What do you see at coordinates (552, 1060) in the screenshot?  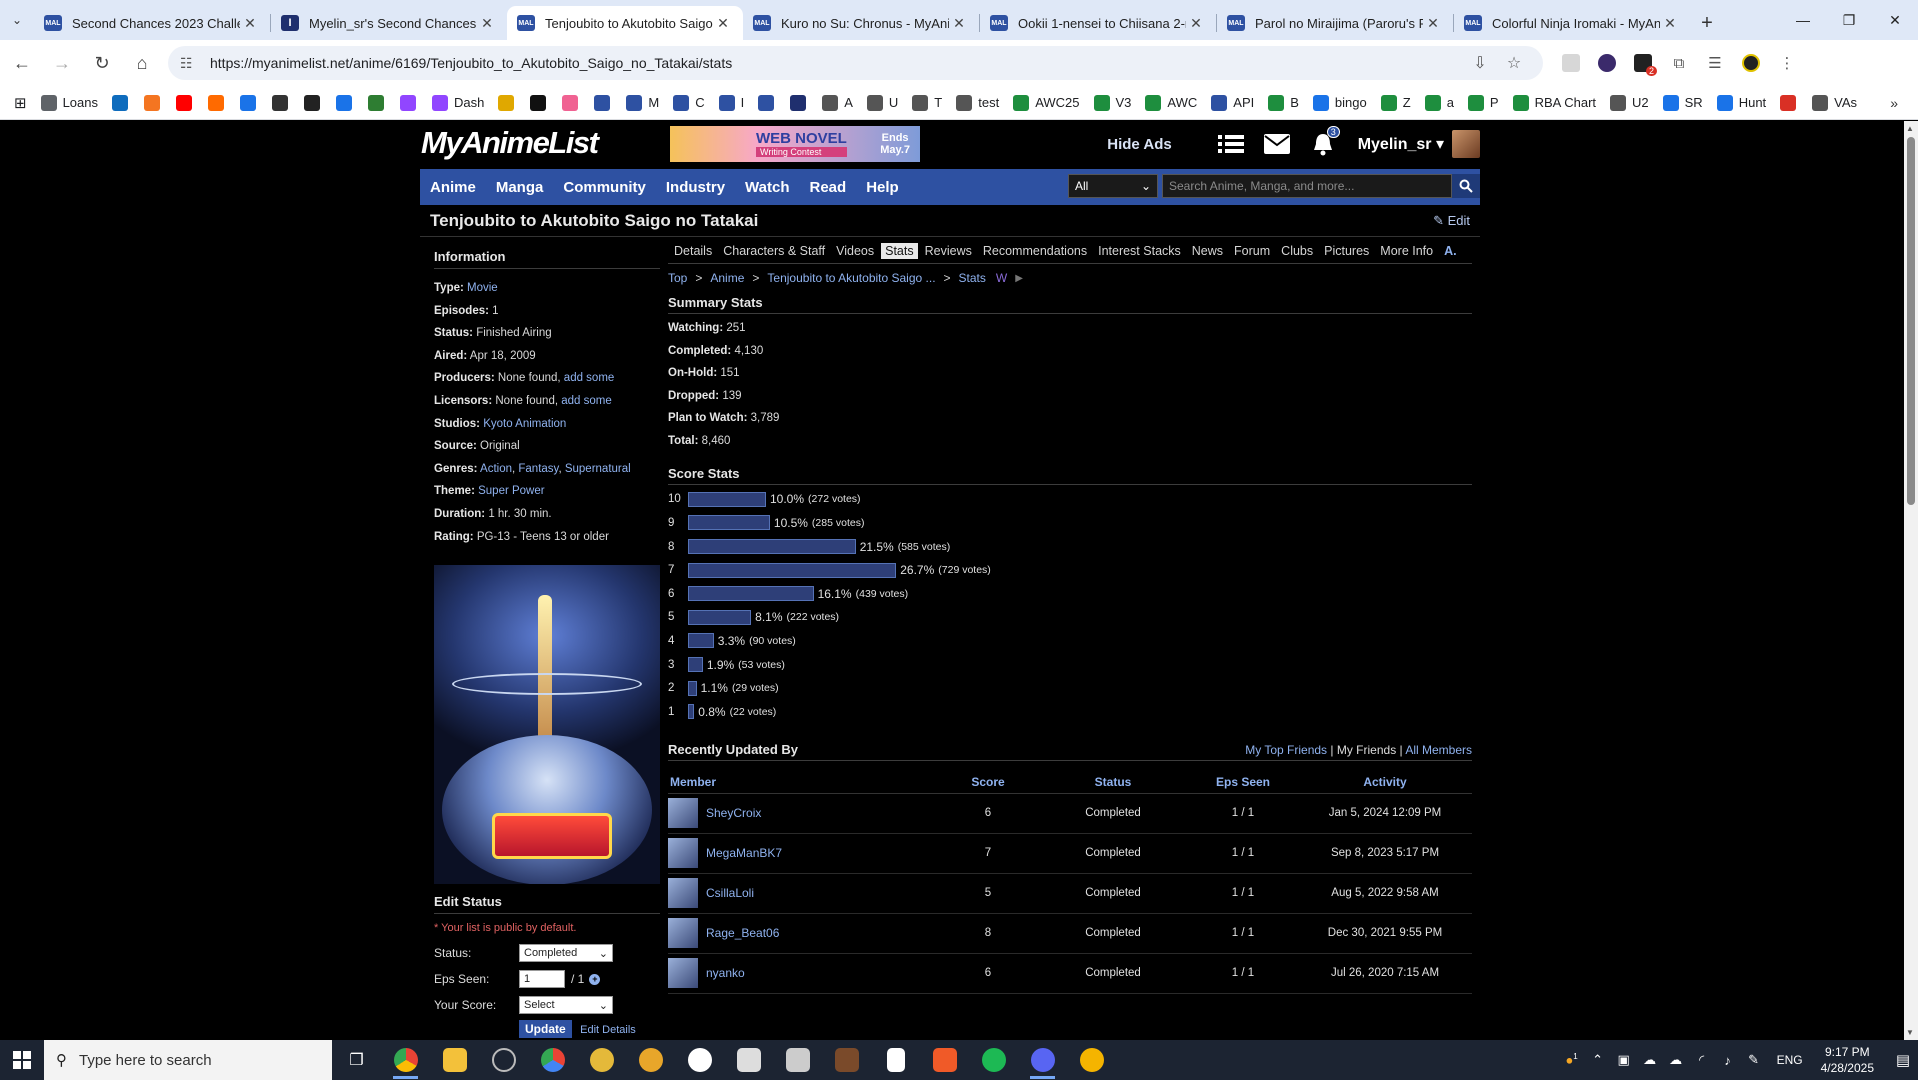 I see `chrome-alt-icon` at bounding box center [552, 1060].